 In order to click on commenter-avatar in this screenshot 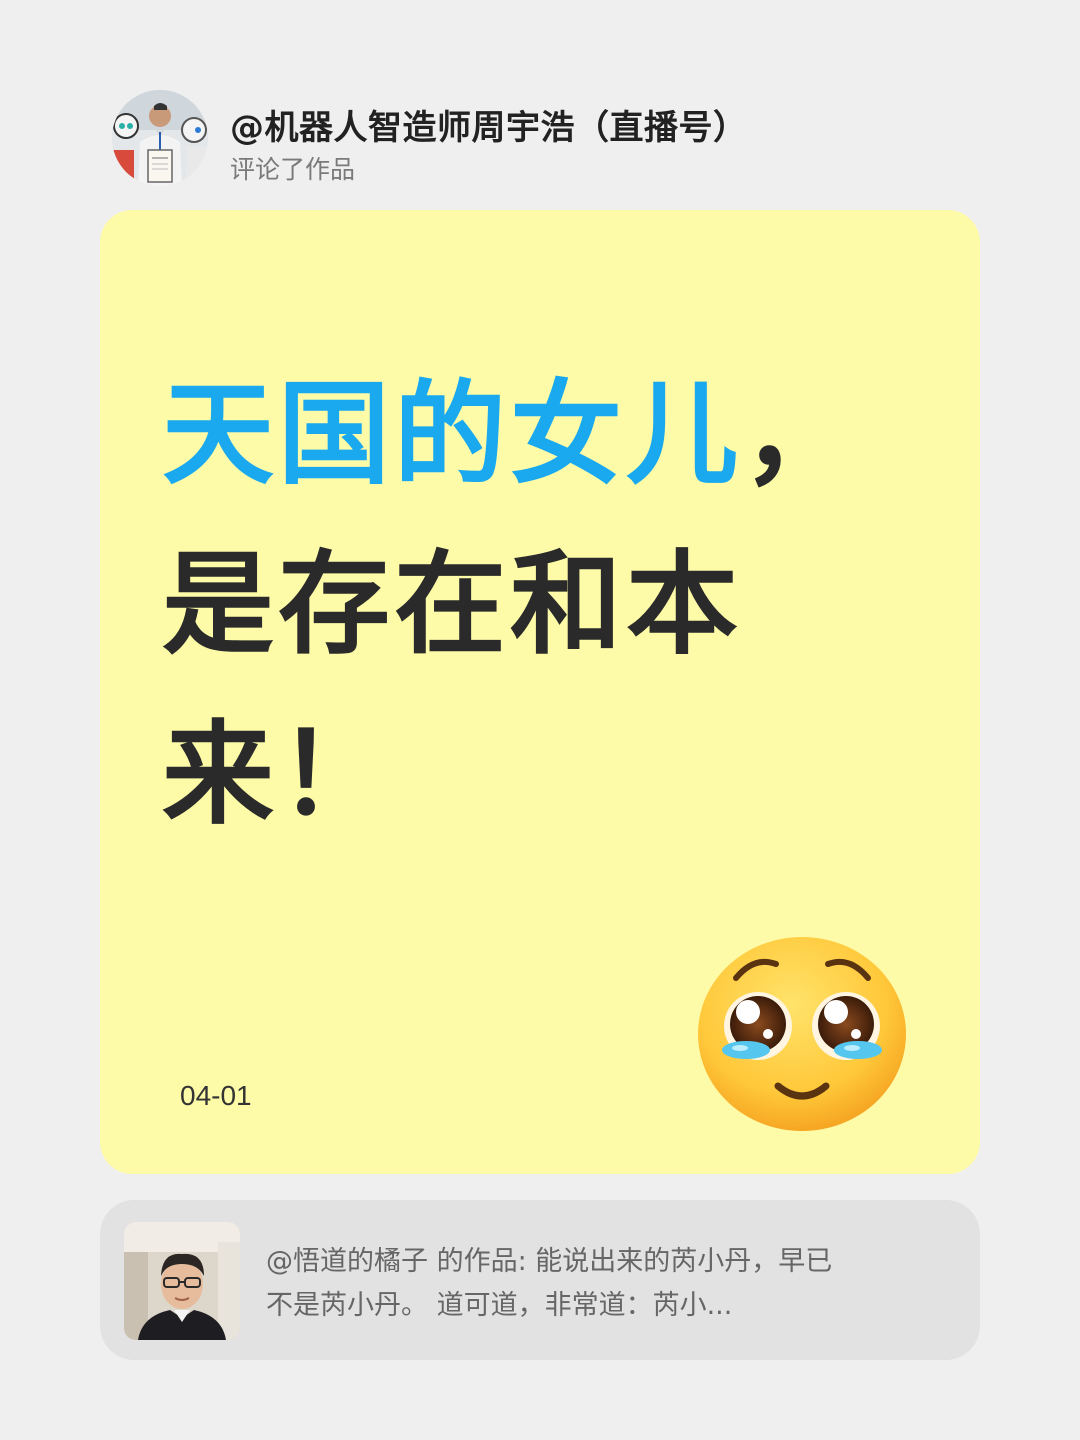, I will do `click(160, 138)`.